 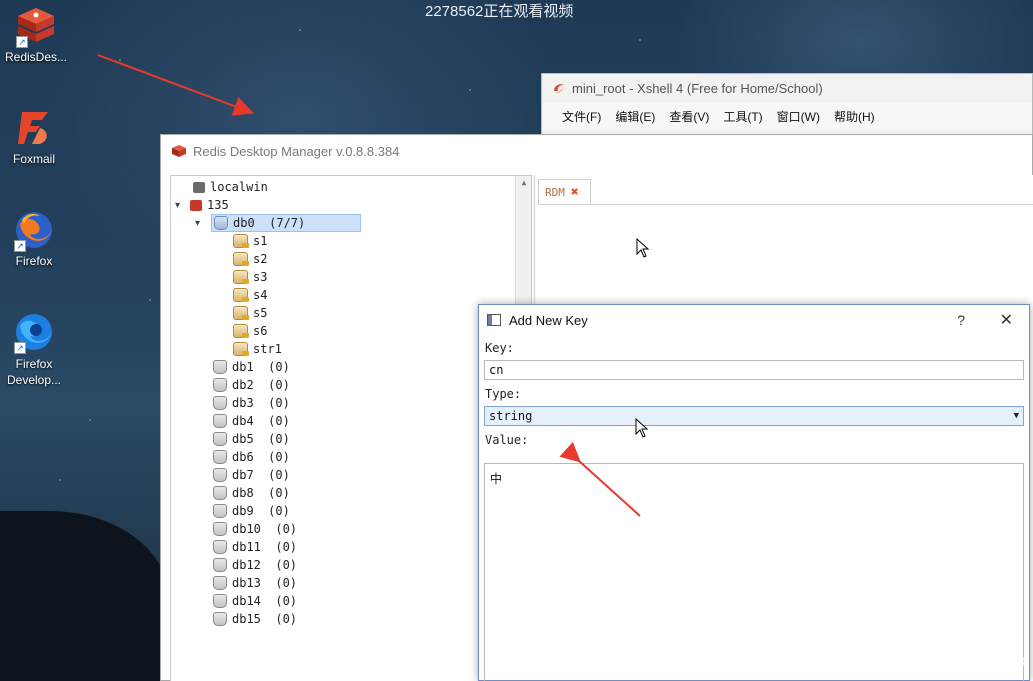 I want to click on tree-db-item: db11 (0), so click(x=255, y=547).